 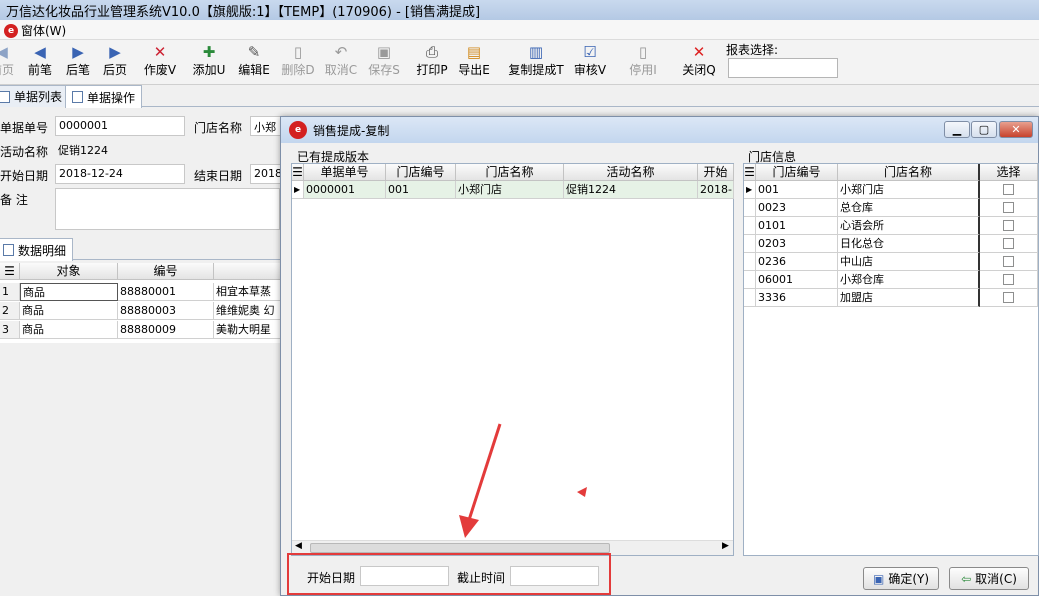 I want to click on versions-col-code: 门店编号, so click(x=421, y=172).